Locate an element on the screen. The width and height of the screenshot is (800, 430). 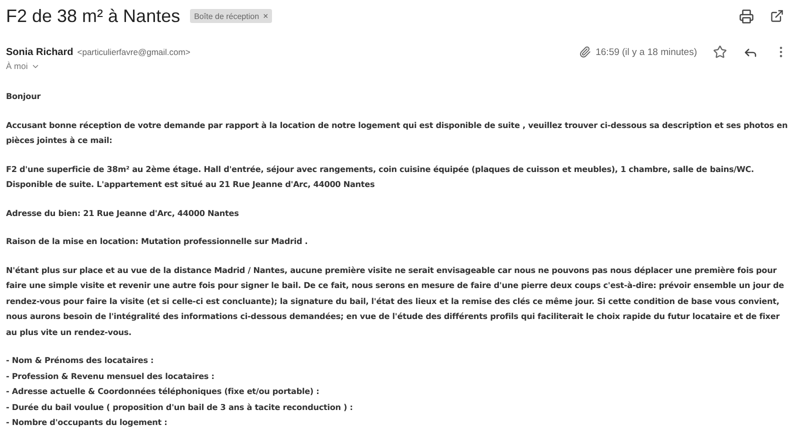
message-list-item: - Nom & Prénoms des locataires : is located at coordinates (80, 360).